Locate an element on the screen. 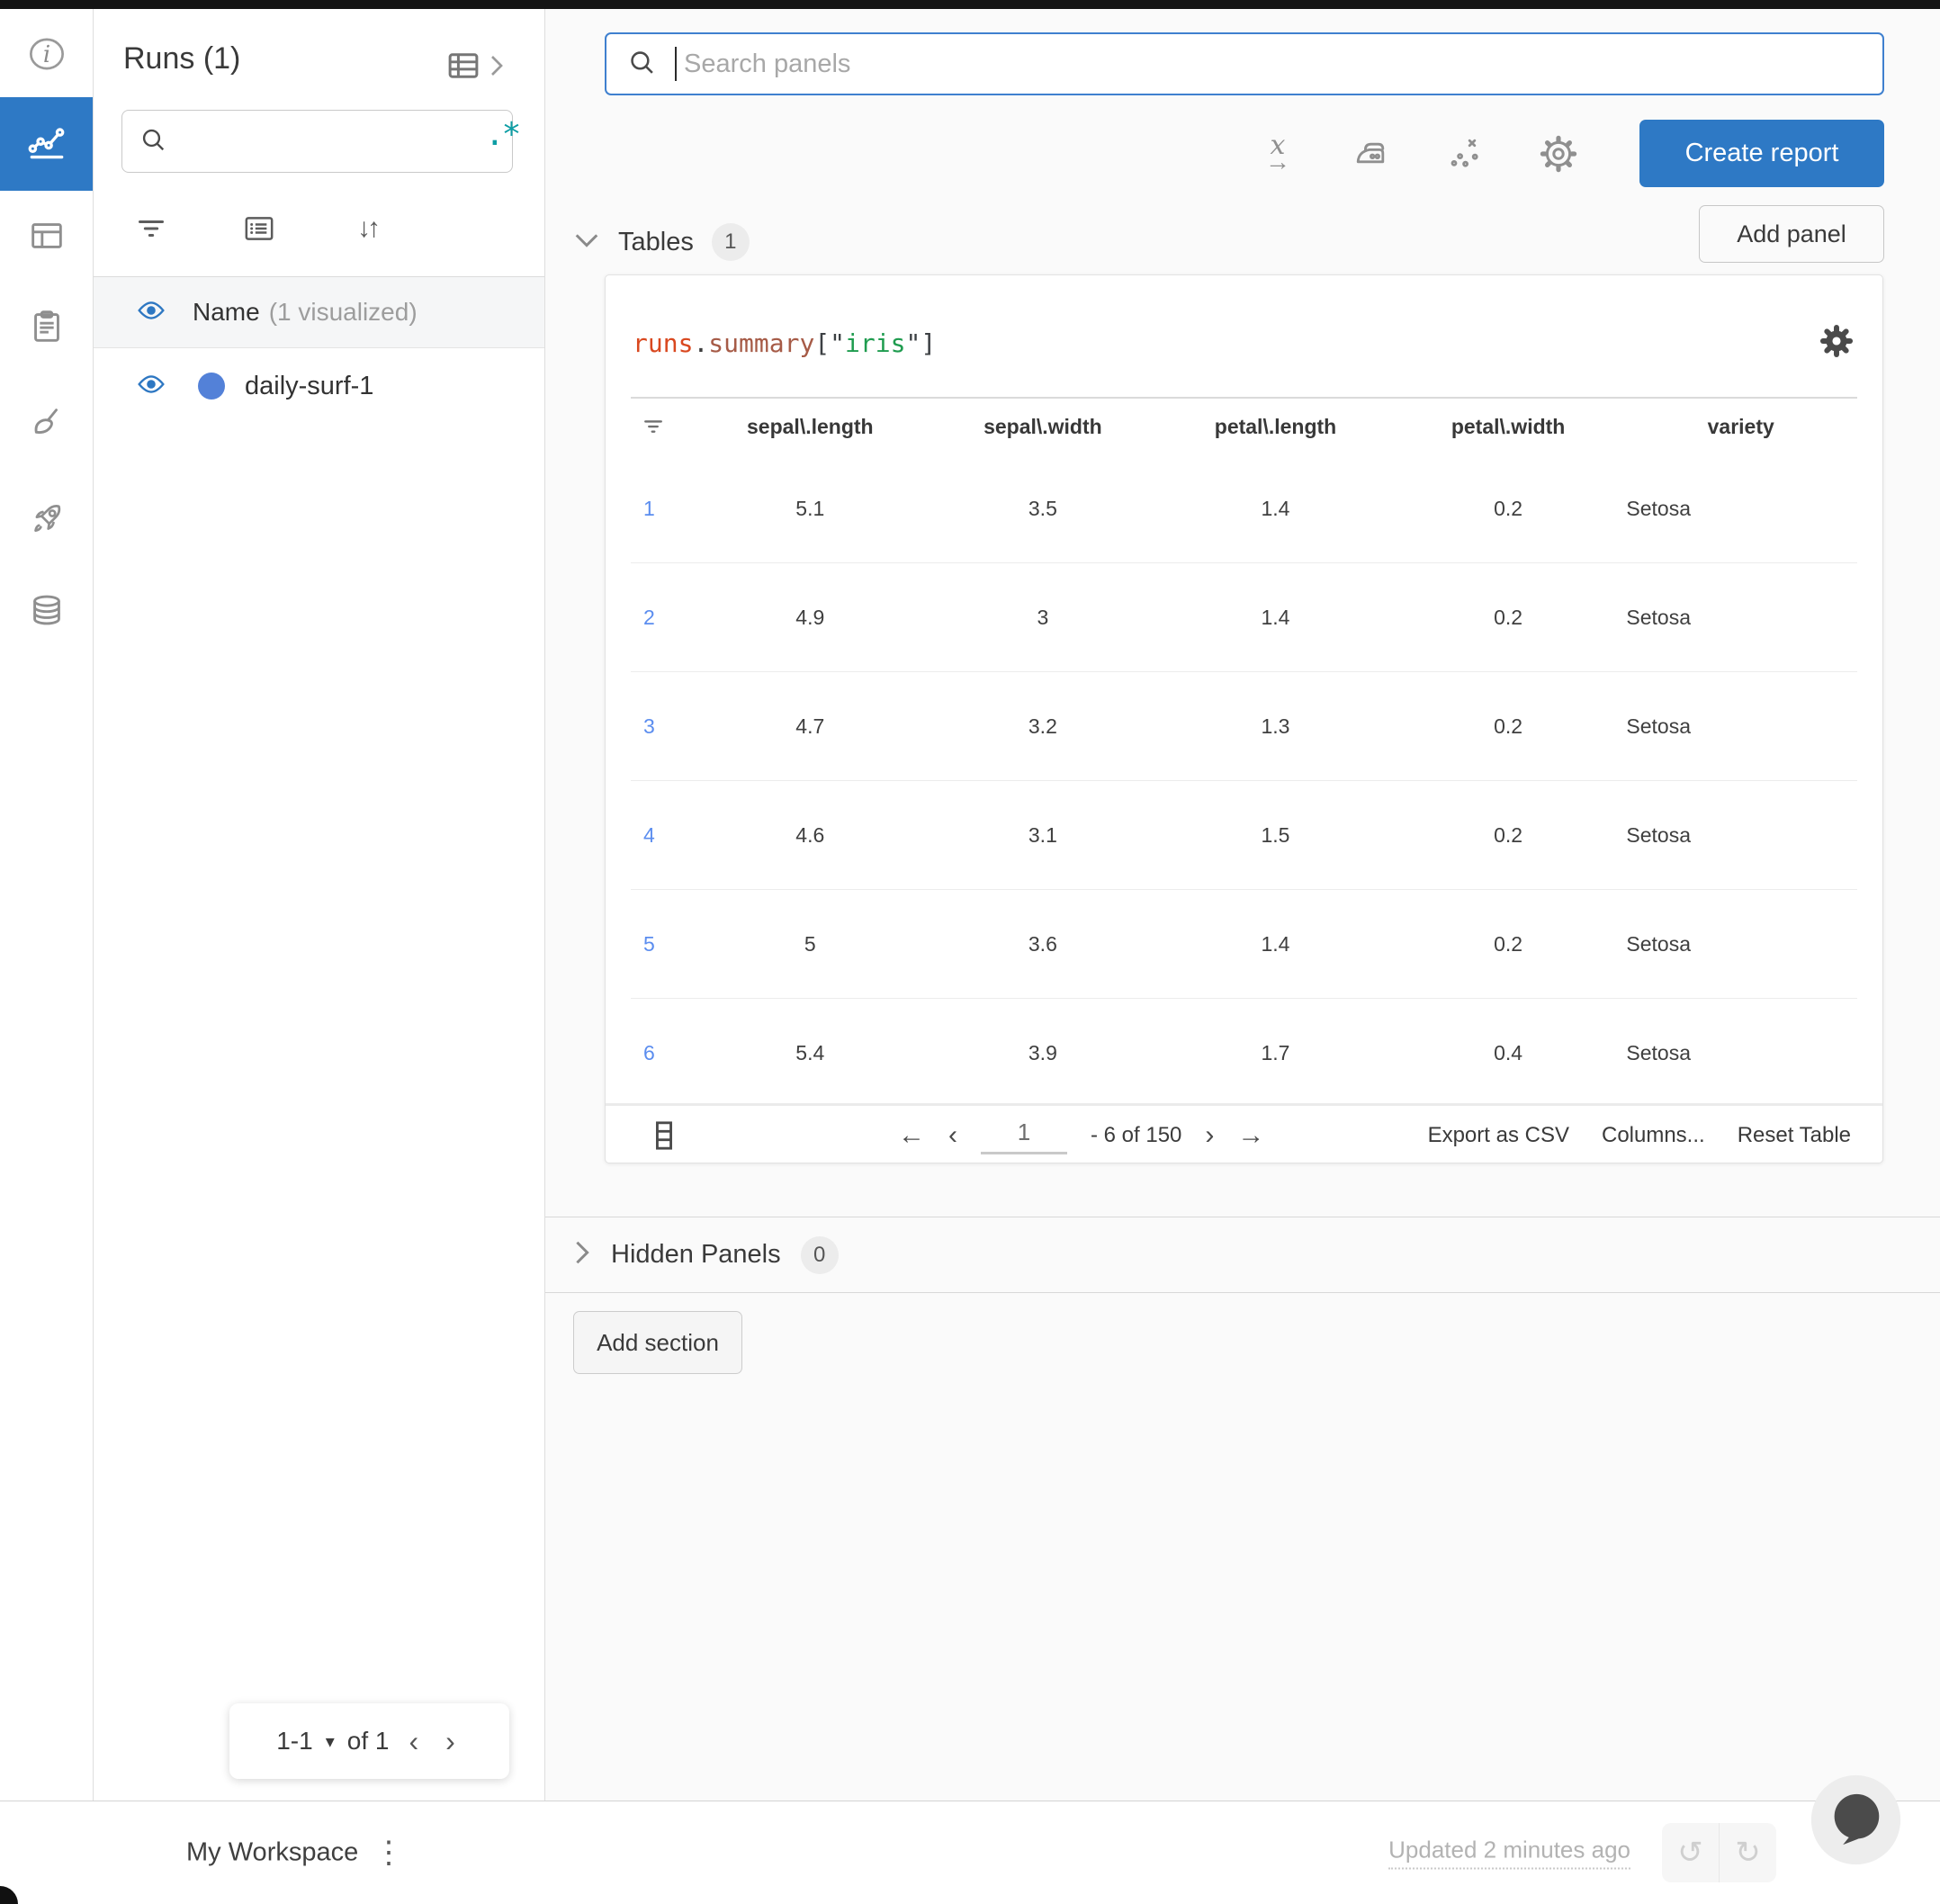 The width and height of the screenshot is (1940, 1904). row-index-link: 3 is located at coordinates (662, 727).